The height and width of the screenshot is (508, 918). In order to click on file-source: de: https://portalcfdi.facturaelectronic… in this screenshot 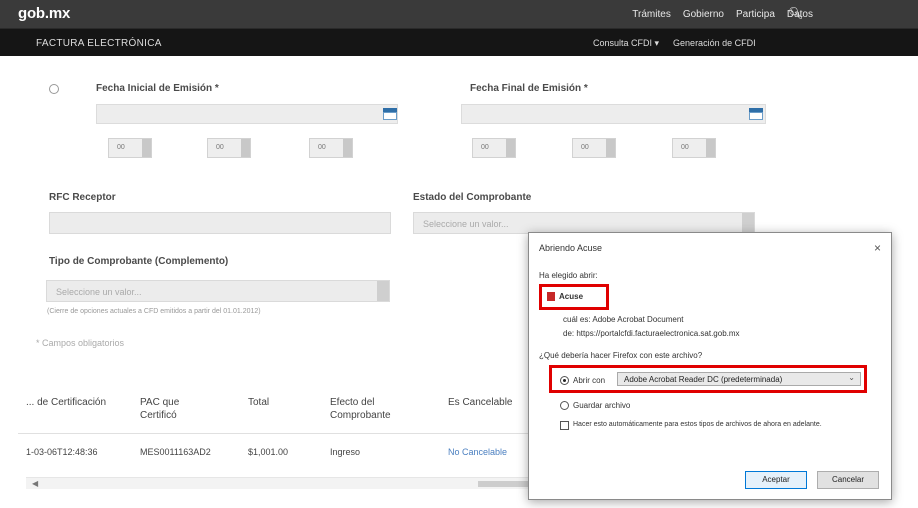, I will do `click(651, 333)`.